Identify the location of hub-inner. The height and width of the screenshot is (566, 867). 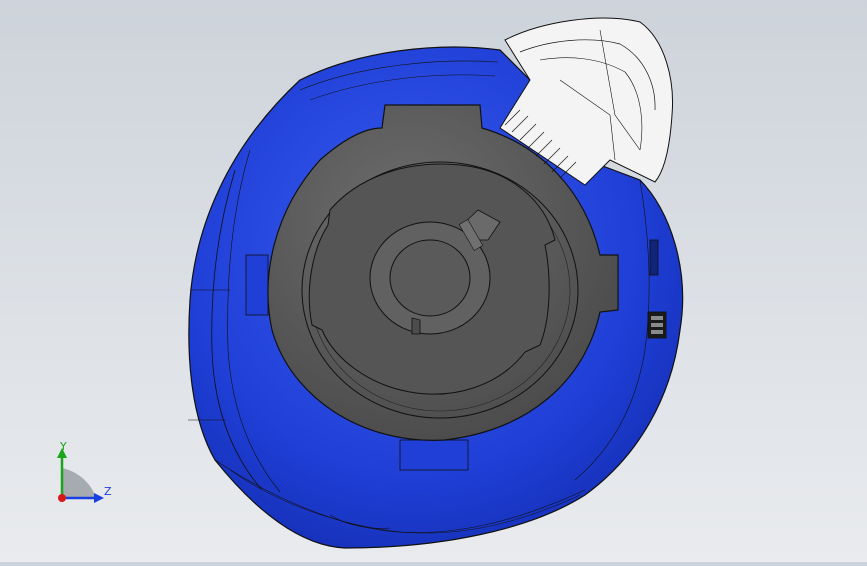
(430, 278).